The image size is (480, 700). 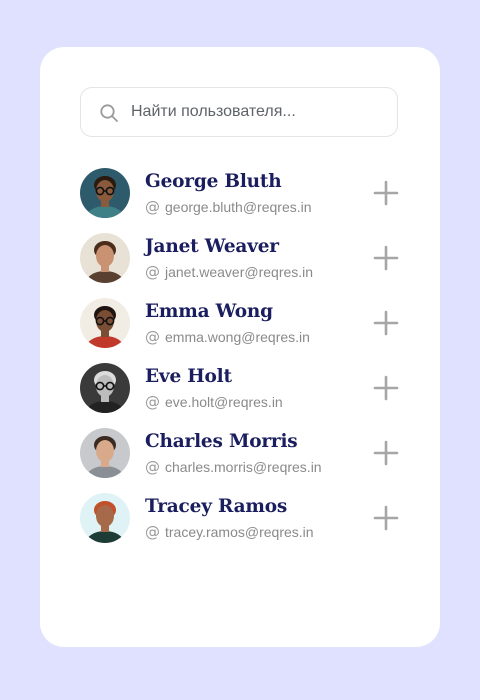 I want to click on user-row: George Bluth @ george.bluth@reqres.in, so click(x=240, y=194).